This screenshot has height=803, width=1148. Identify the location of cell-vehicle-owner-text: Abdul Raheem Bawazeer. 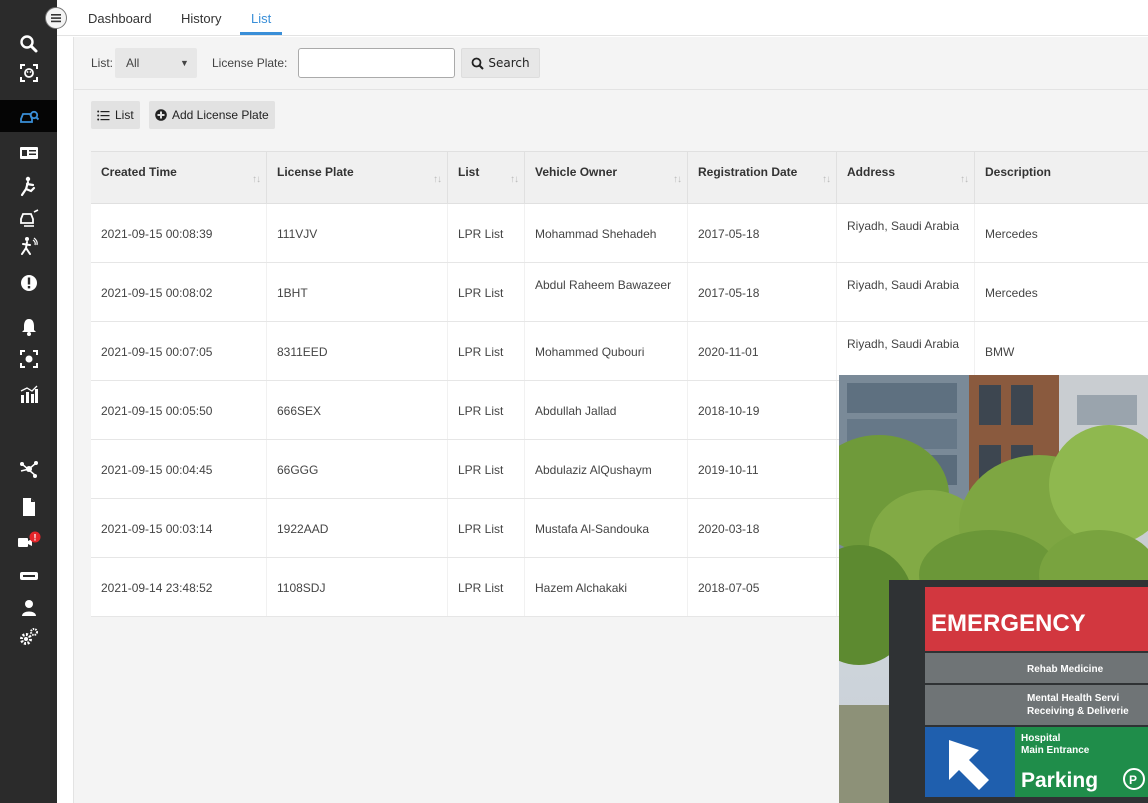
(603, 285).